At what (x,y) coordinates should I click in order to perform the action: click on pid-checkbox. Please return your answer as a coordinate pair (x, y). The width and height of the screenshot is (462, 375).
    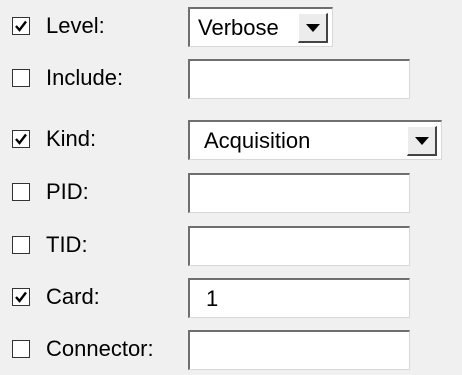
    Looking at the image, I should click on (21, 192).